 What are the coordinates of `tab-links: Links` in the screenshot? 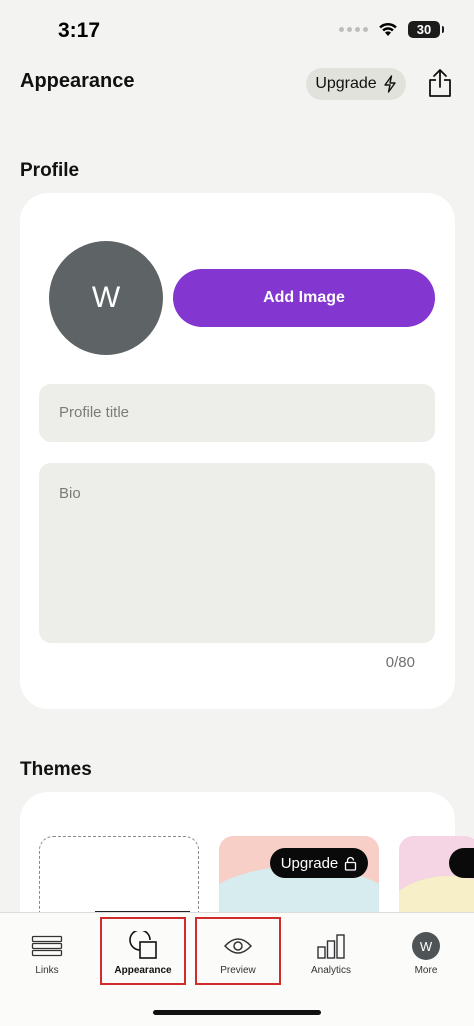 It's located at (47, 949).